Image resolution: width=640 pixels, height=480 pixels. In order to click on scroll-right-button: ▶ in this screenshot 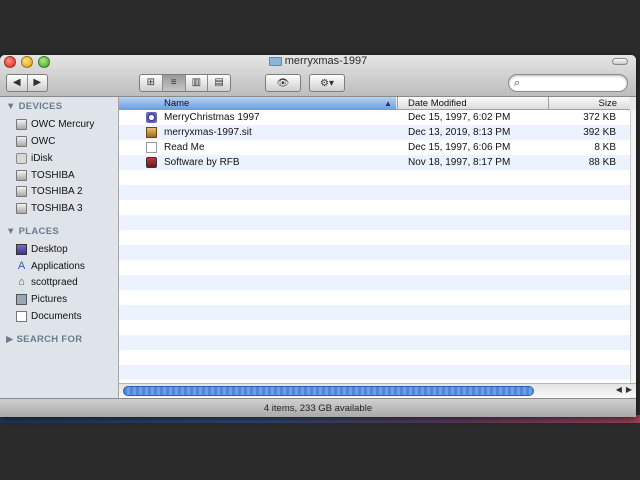, I will do `click(629, 389)`.